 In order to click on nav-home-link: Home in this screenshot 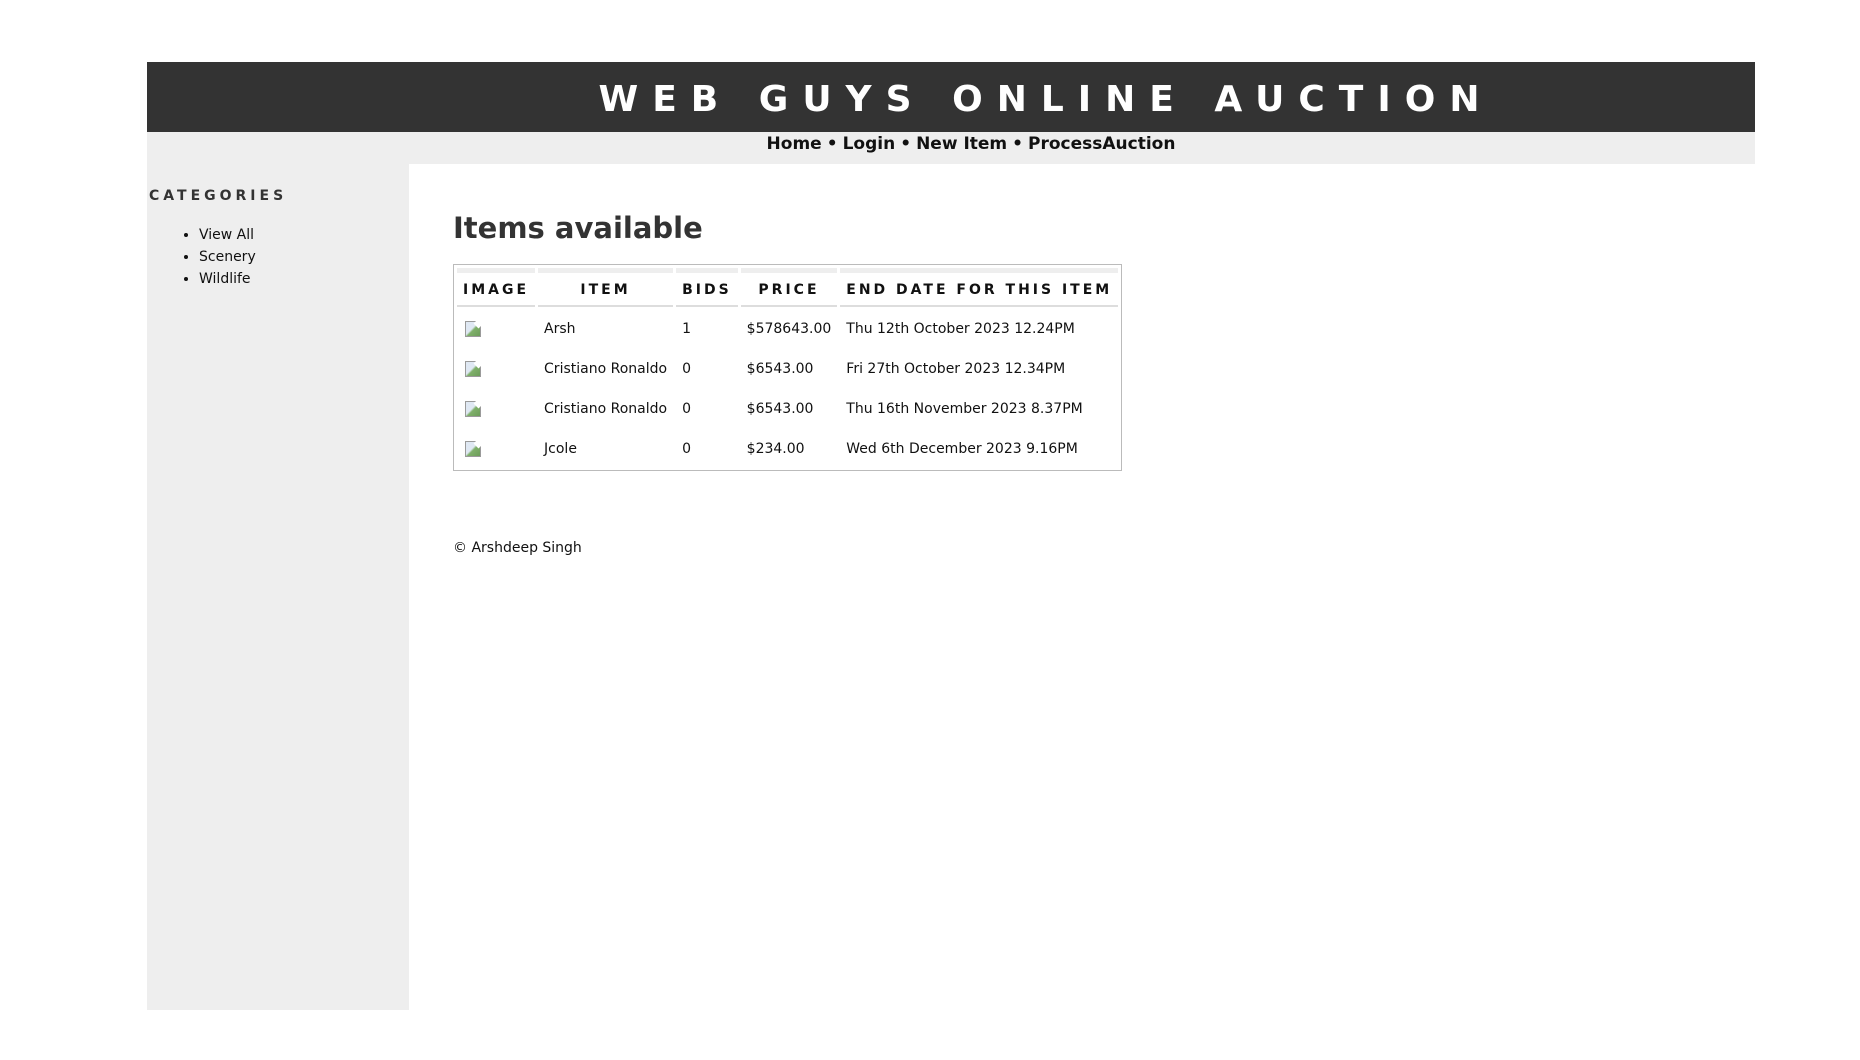, I will do `click(794, 144)`.